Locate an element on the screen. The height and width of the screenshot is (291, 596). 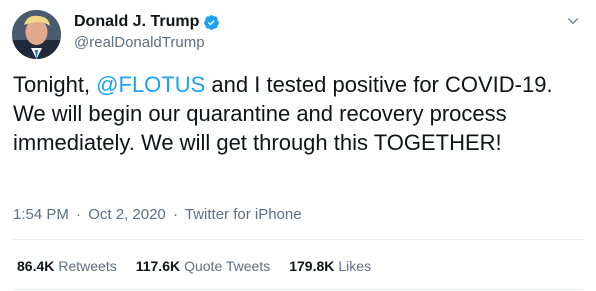
retweets-stat: 86.4K Retweets is located at coordinates (67, 266).